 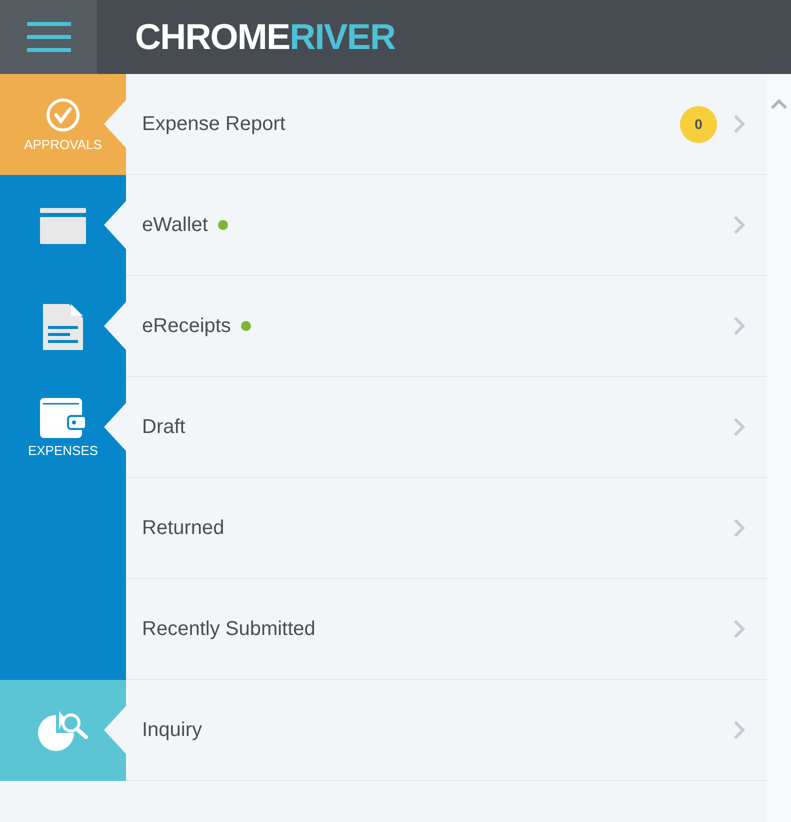 I want to click on nav-label: APPROVALS, so click(x=63, y=144).